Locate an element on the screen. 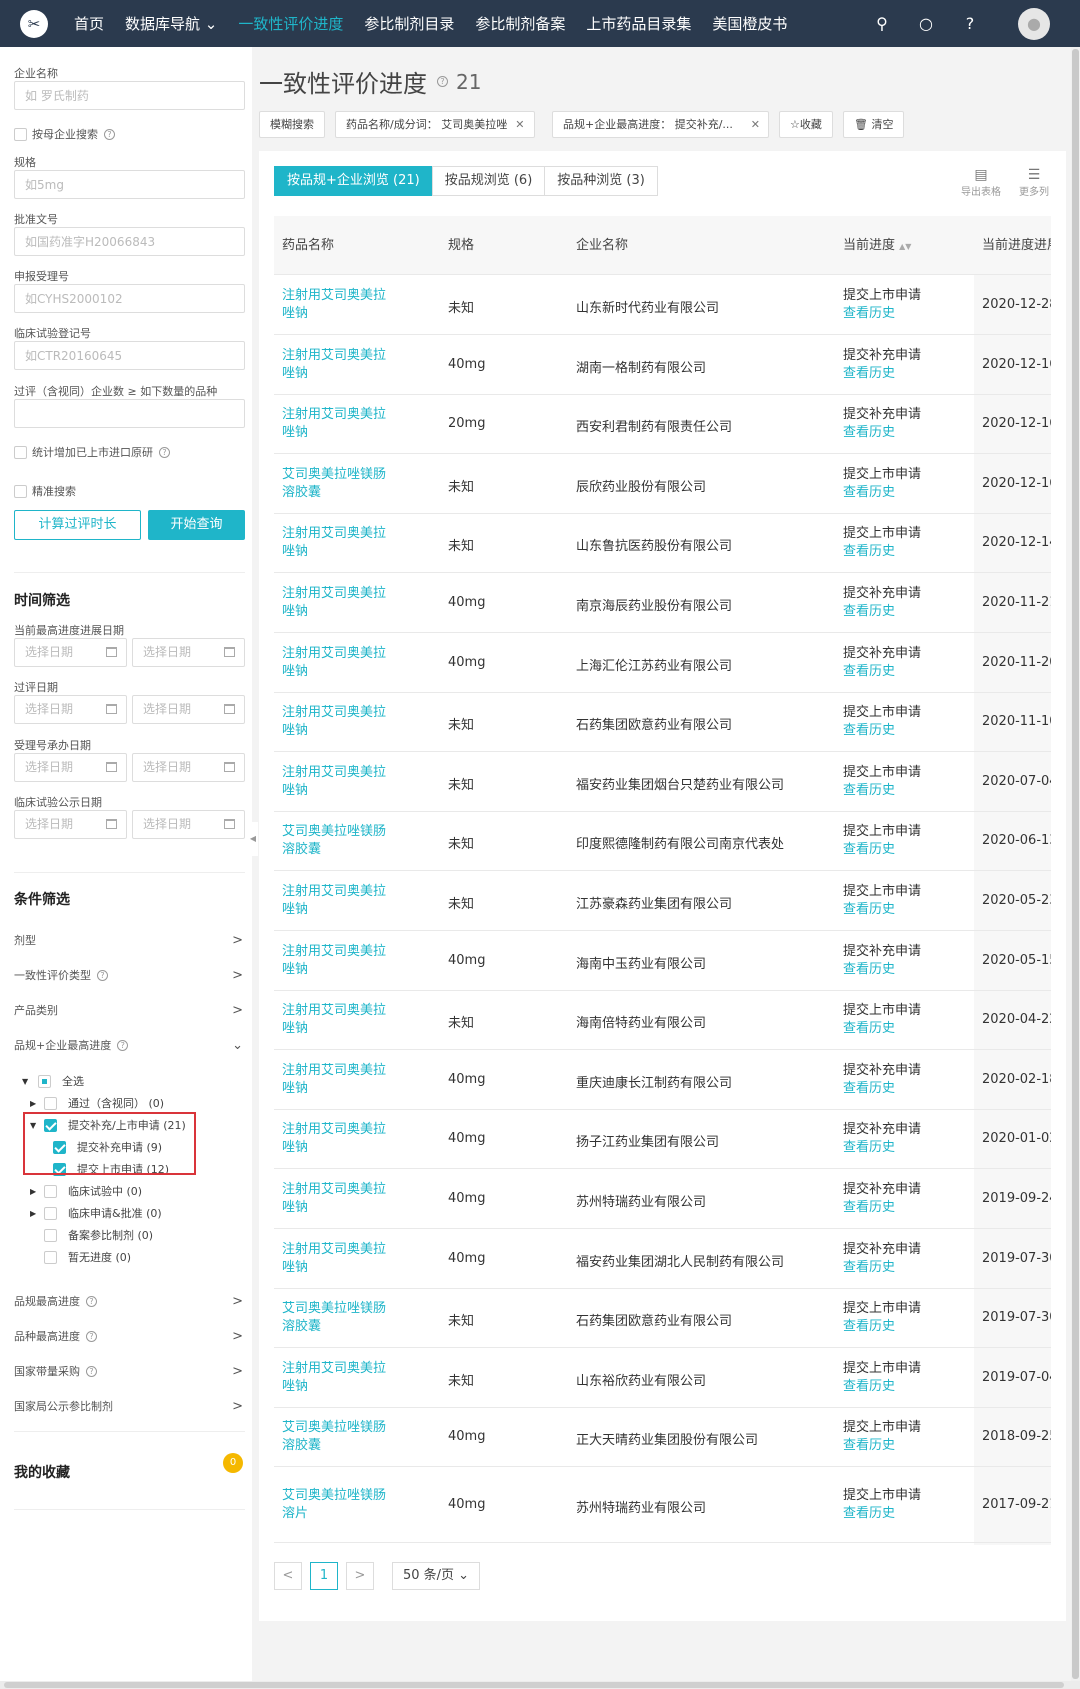  spec-input is located at coordinates (129, 184).